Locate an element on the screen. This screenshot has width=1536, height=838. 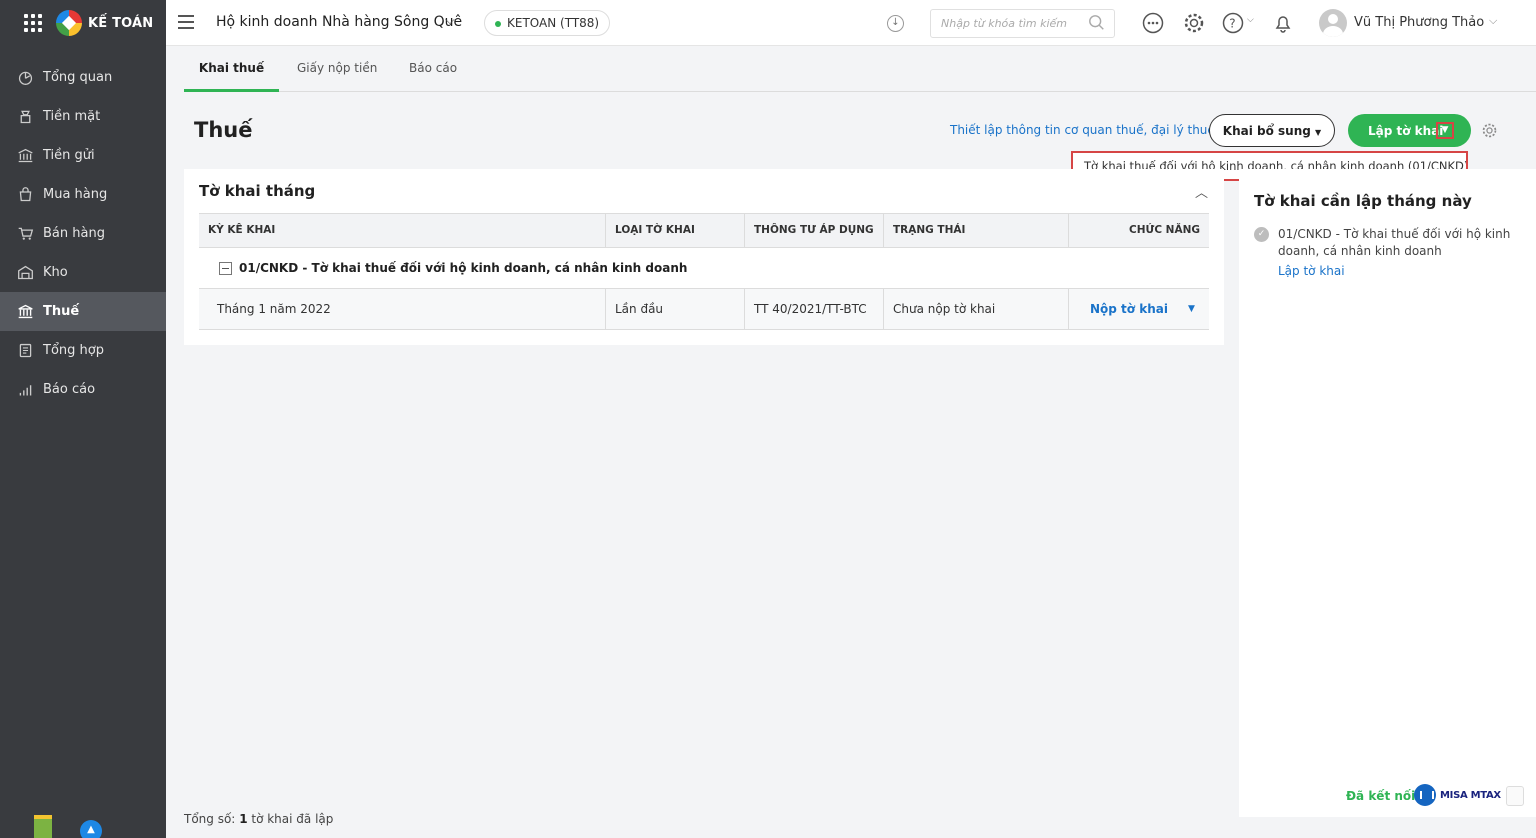
total-count: Tổng số: 1 tờ khai đã lập is located at coordinates (258, 819).